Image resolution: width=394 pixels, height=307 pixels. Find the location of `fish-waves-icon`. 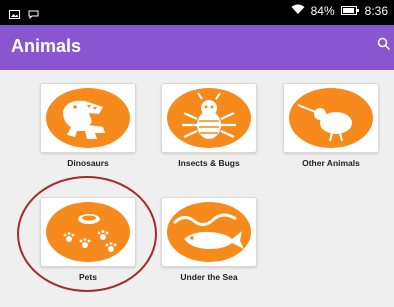

fish-waves-icon is located at coordinates (209, 232).